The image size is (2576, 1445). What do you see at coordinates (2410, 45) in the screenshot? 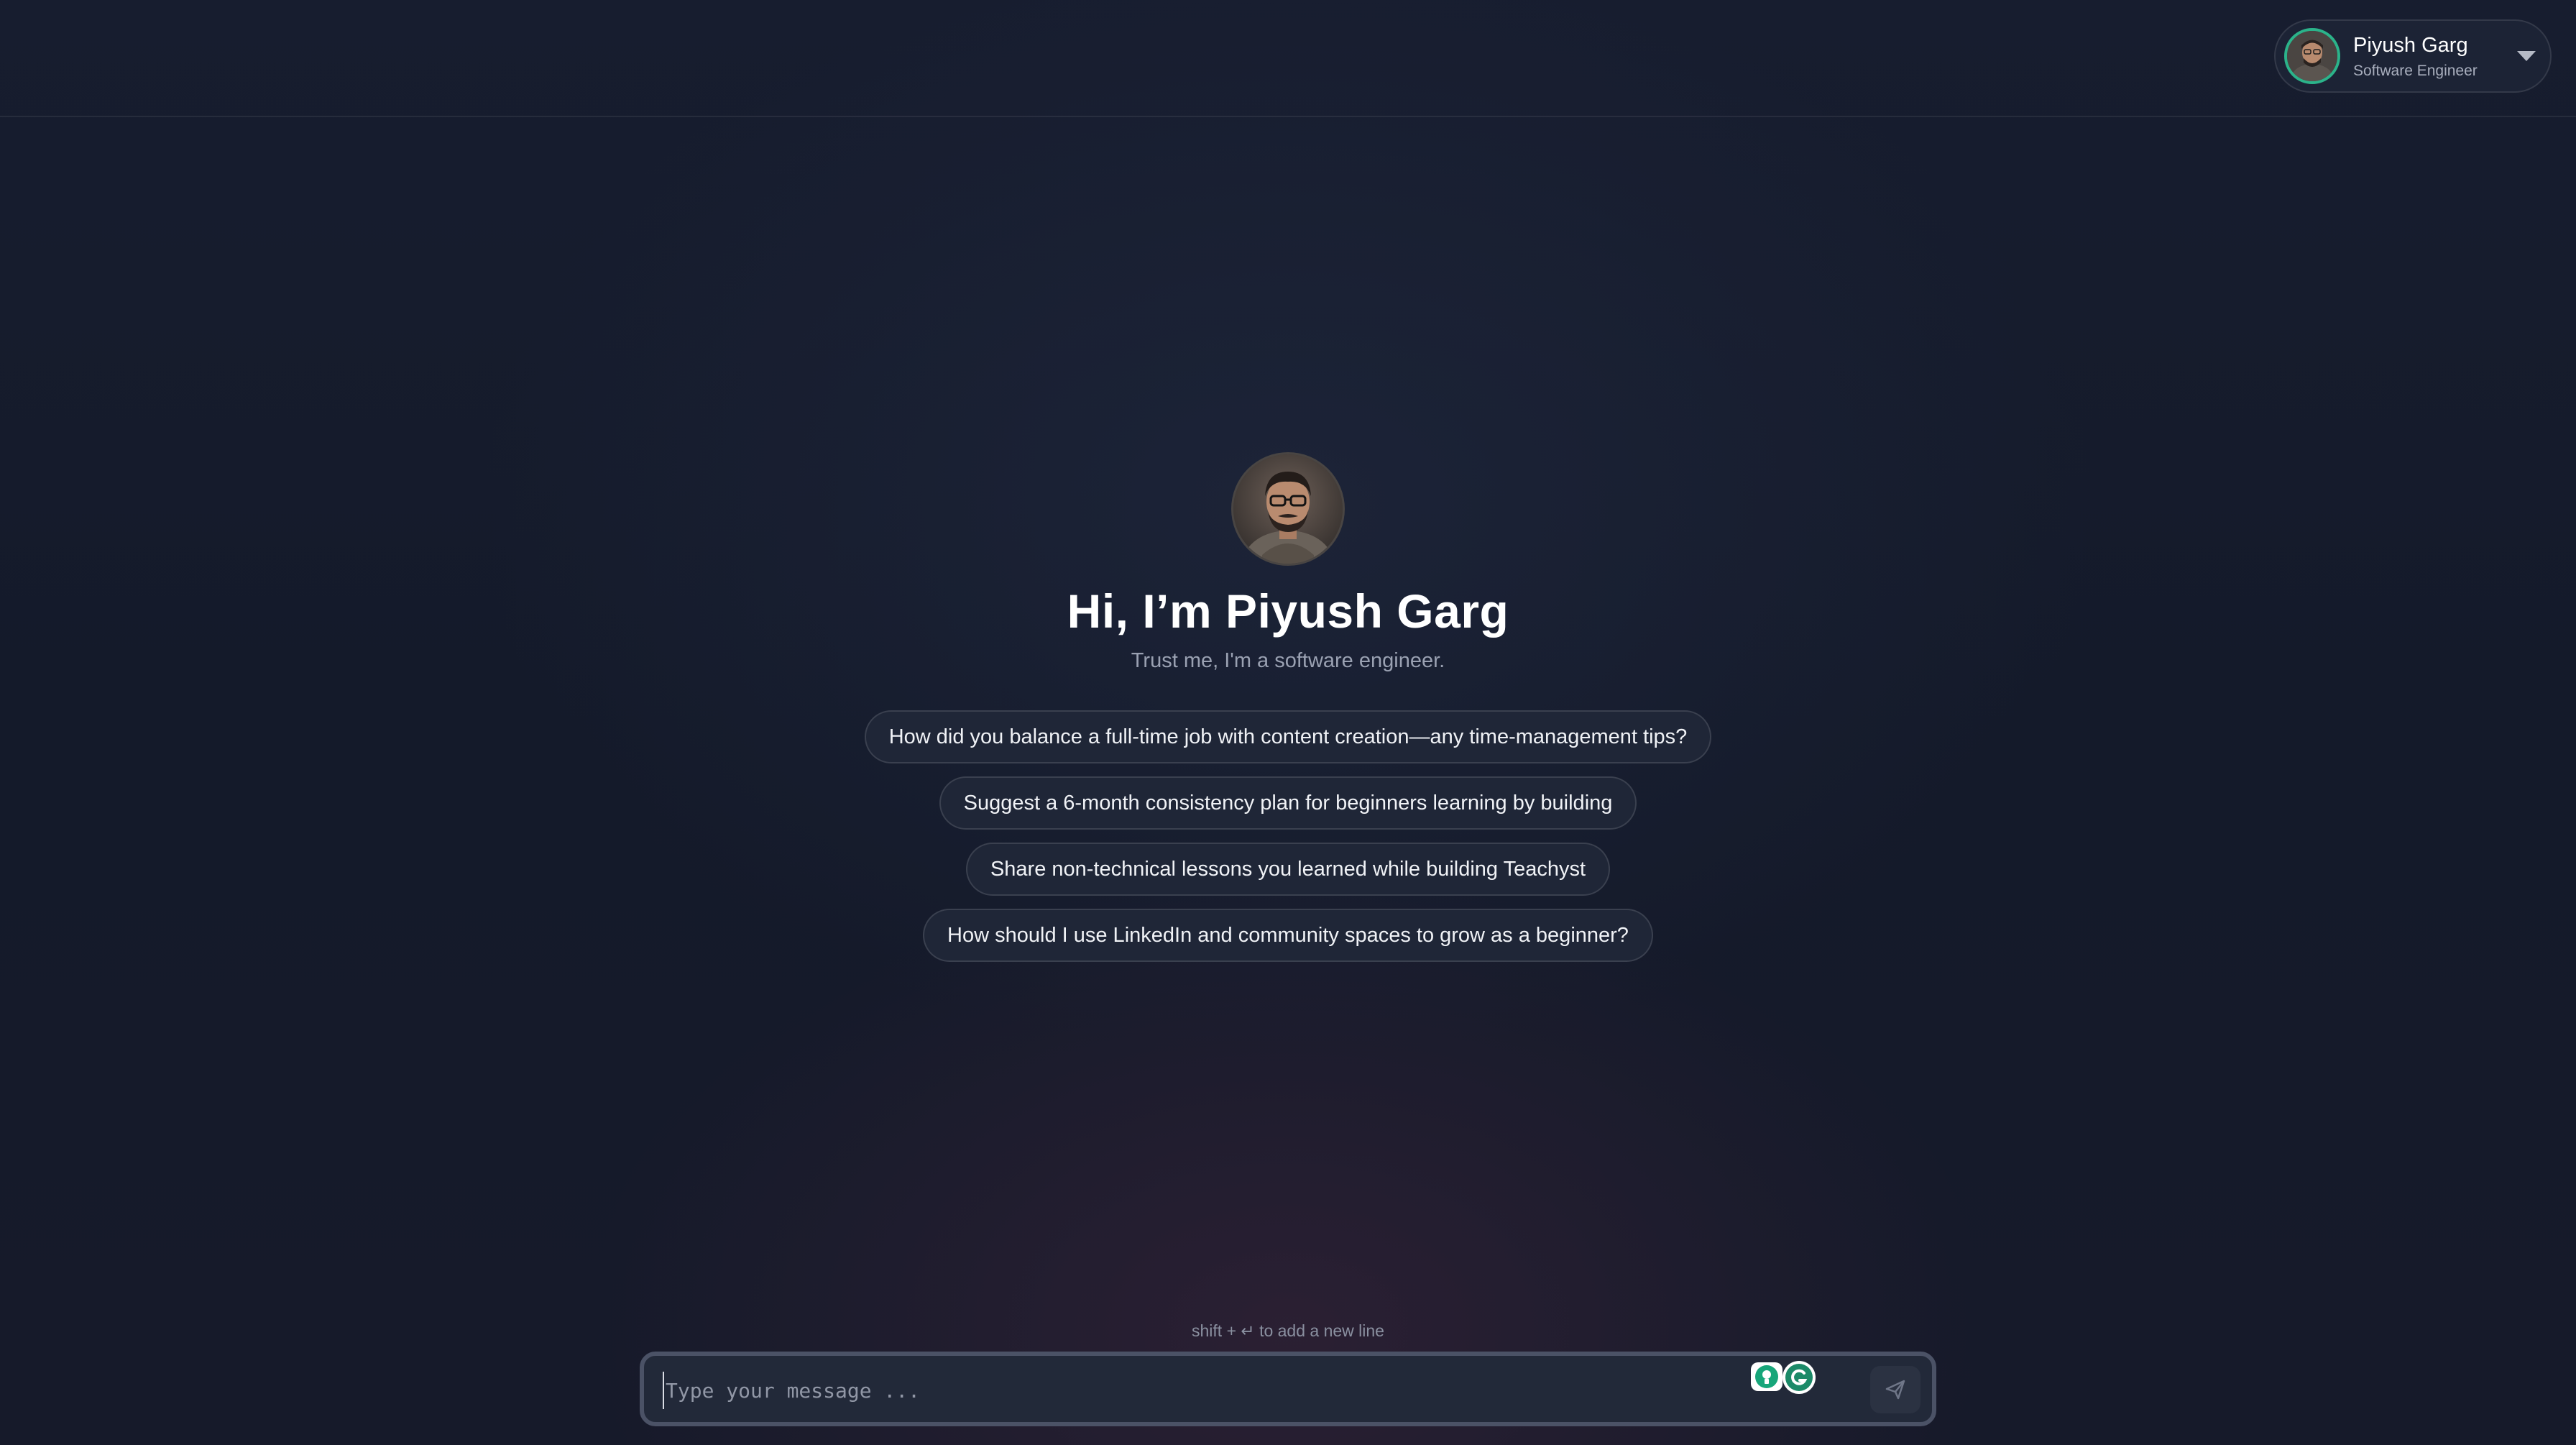
I see `user-name: Piyush Garg` at bounding box center [2410, 45].